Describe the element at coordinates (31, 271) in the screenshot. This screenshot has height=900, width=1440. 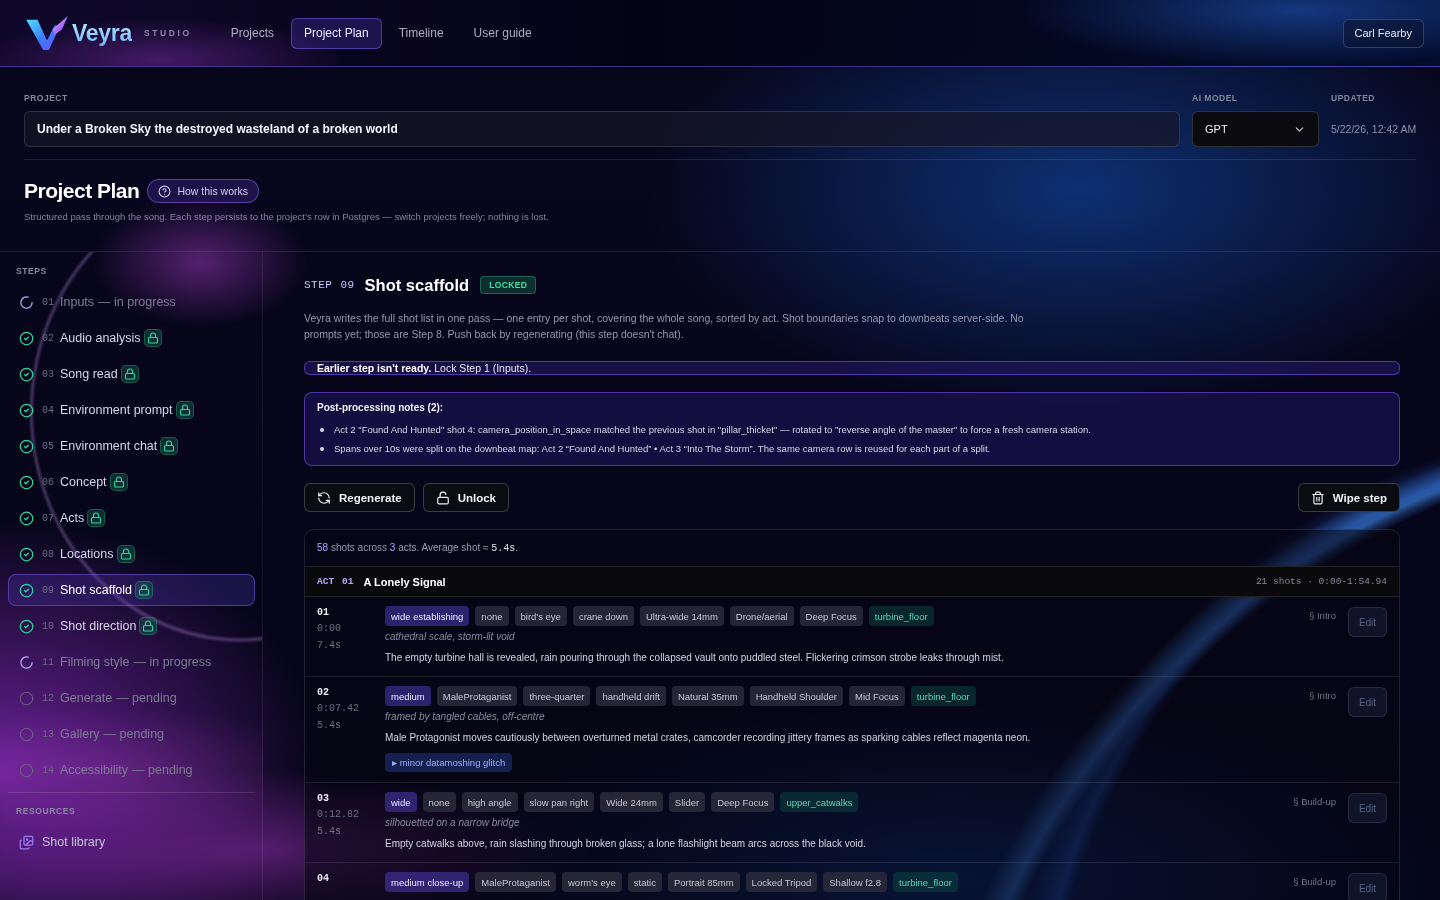
I see `section-label: STEPS` at that location.